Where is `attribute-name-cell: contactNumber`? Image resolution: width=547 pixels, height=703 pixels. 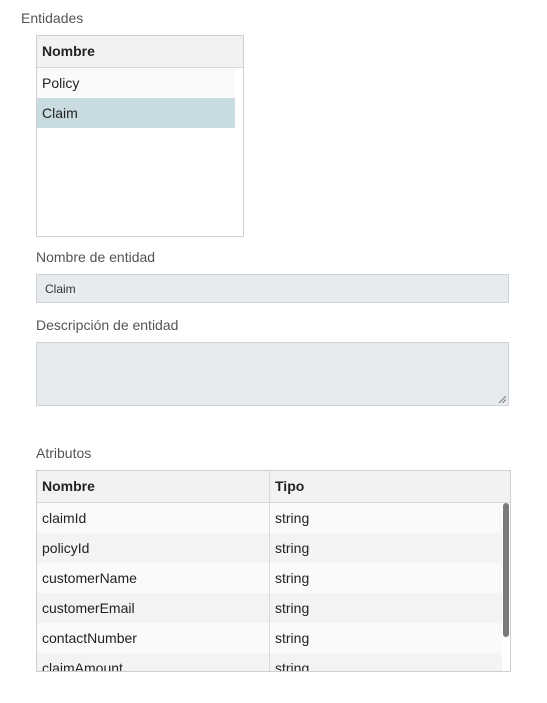
attribute-name-cell: contactNumber is located at coordinates (89, 638).